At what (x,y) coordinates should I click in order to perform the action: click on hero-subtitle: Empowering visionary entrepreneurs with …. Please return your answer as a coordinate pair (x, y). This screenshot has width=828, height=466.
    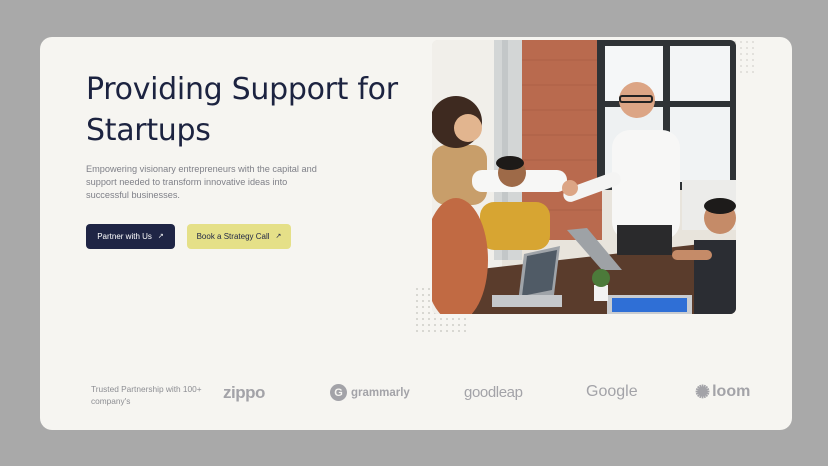
    Looking at the image, I should click on (201, 182).